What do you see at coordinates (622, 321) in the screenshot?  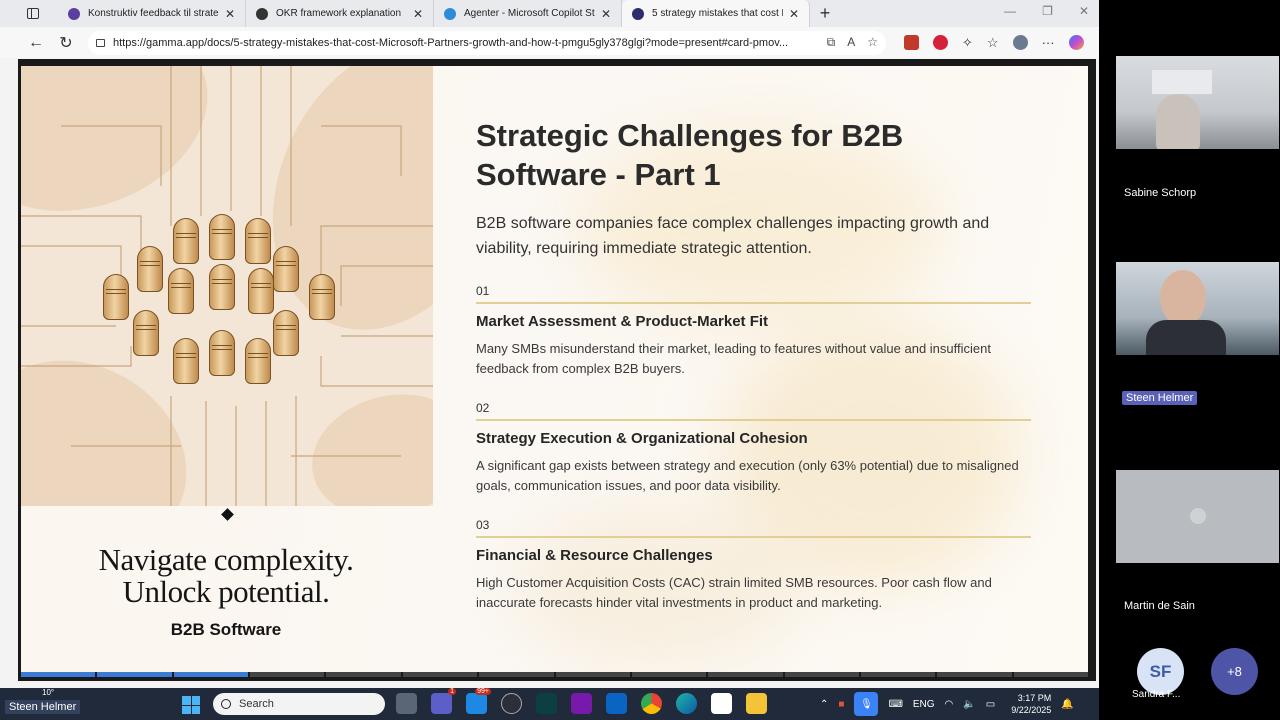 I see `section-title: Market Assessment & Product-Market Fit` at bounding box center [622, 321].